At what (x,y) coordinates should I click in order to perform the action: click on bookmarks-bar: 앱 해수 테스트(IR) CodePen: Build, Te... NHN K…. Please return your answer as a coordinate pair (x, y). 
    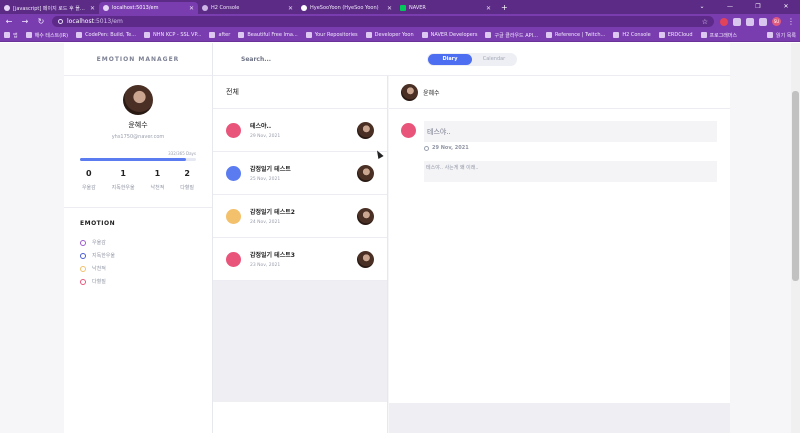
    Looking at the image, I should click on (400, 35).